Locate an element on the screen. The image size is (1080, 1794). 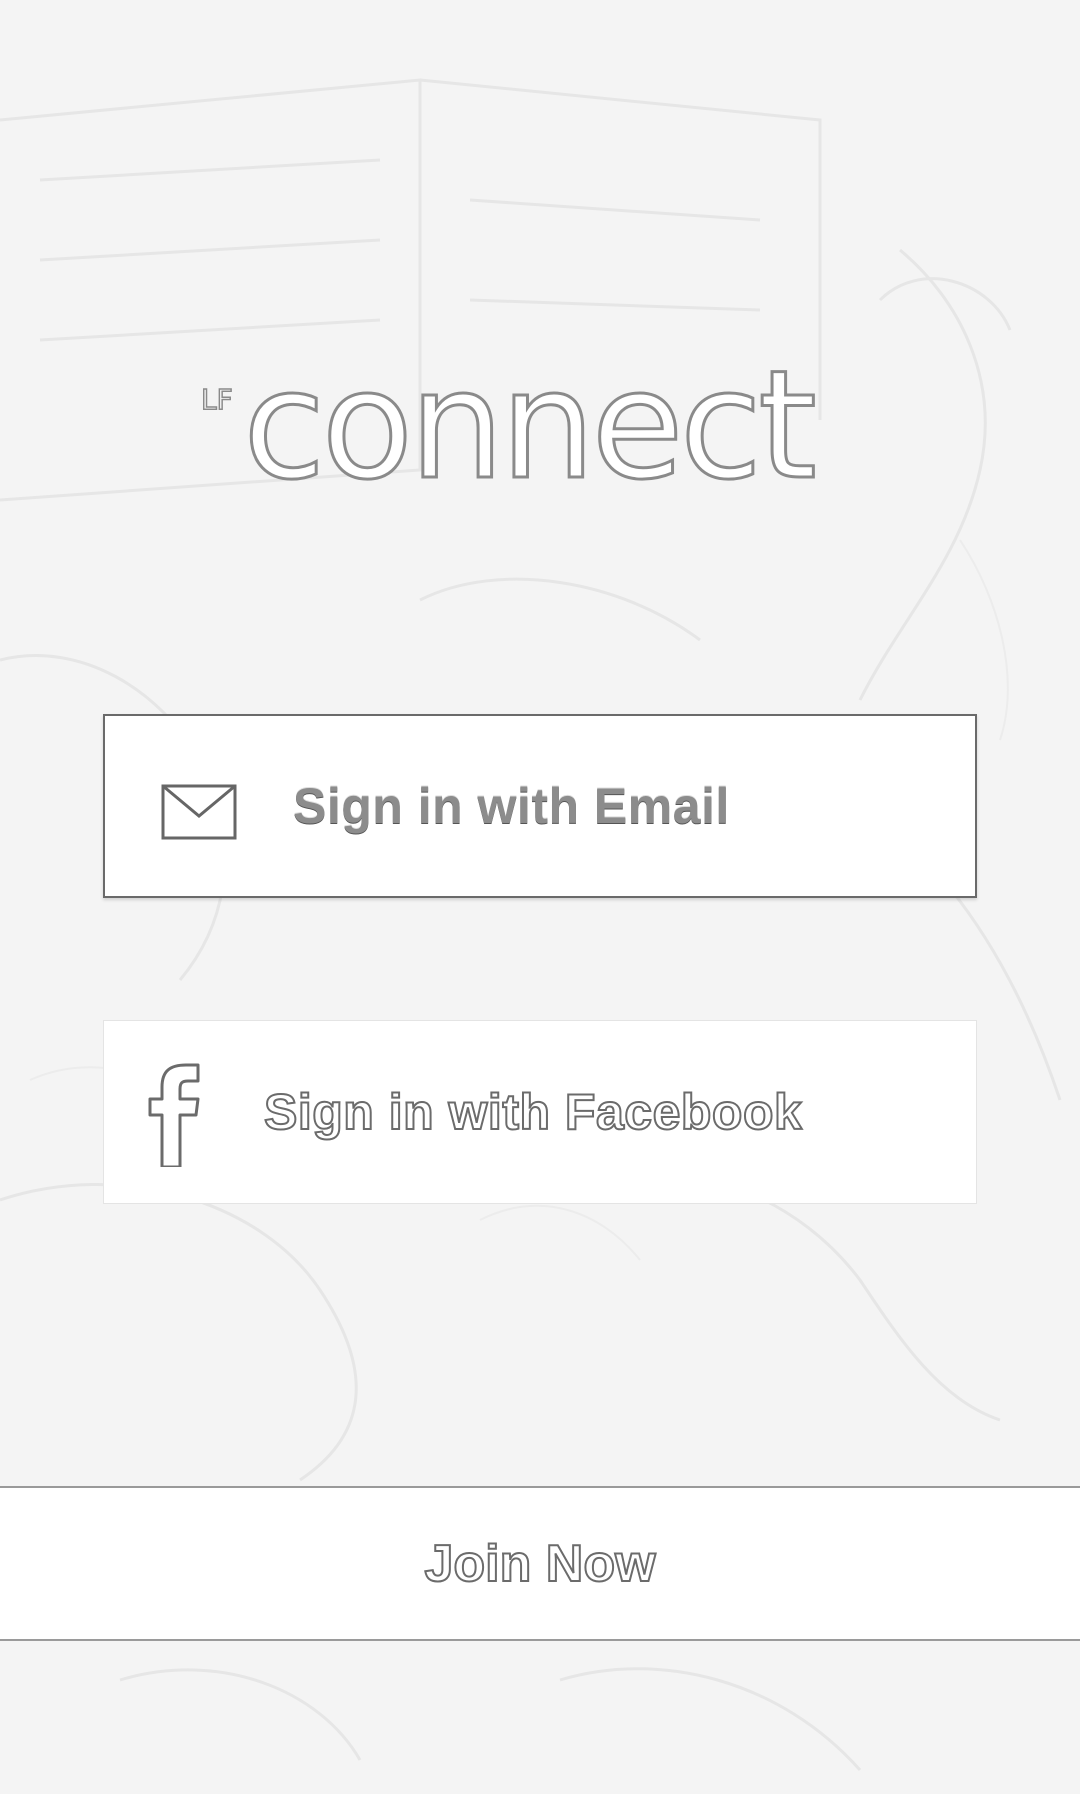
logo-word: connect is located at coordinates (528, 425).